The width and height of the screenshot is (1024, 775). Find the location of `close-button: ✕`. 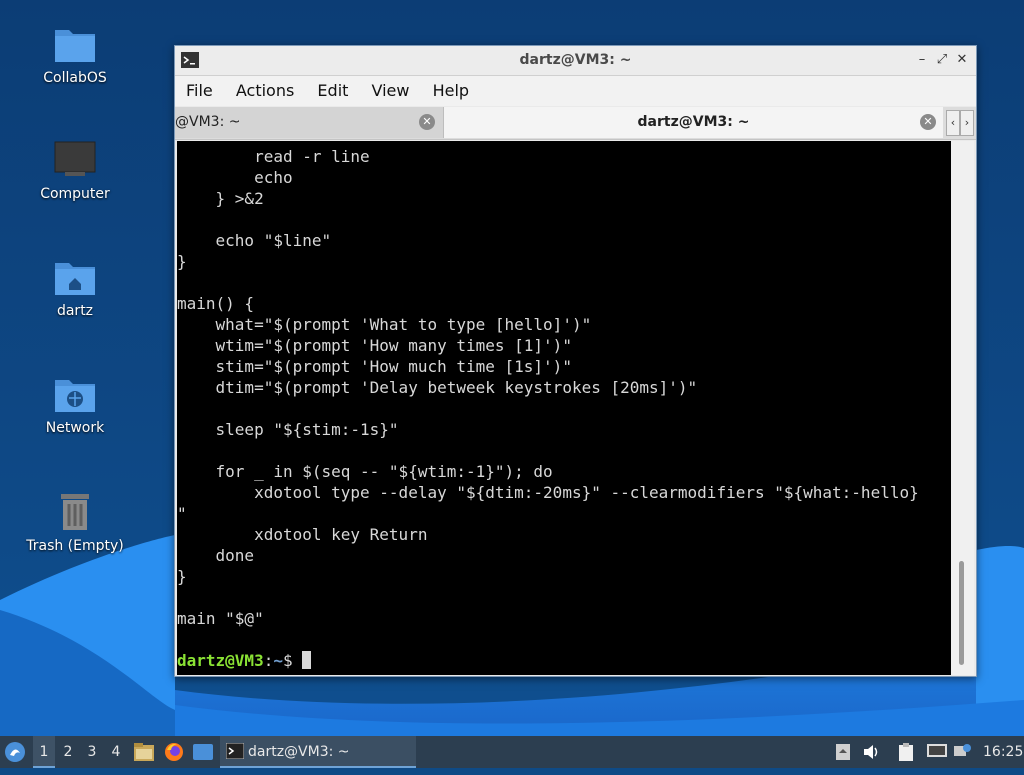

close-button: ✕ is located at coordinates (962, 60).